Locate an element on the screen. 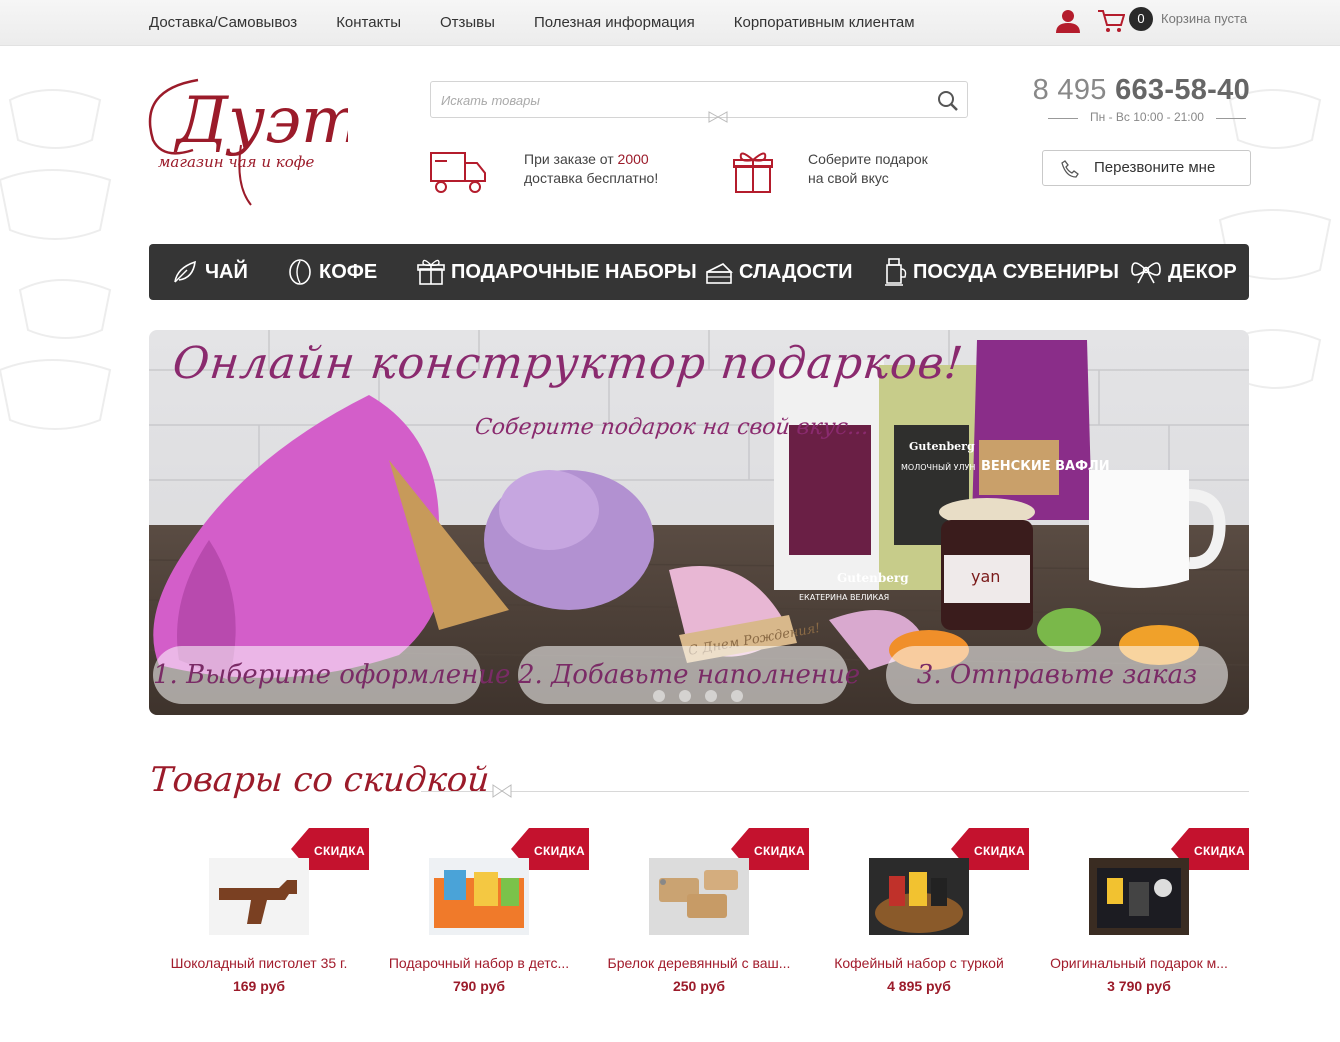 The image size is (1340, 1042). phone-prefix: 8 495 is located at coordinates (1069, 90).